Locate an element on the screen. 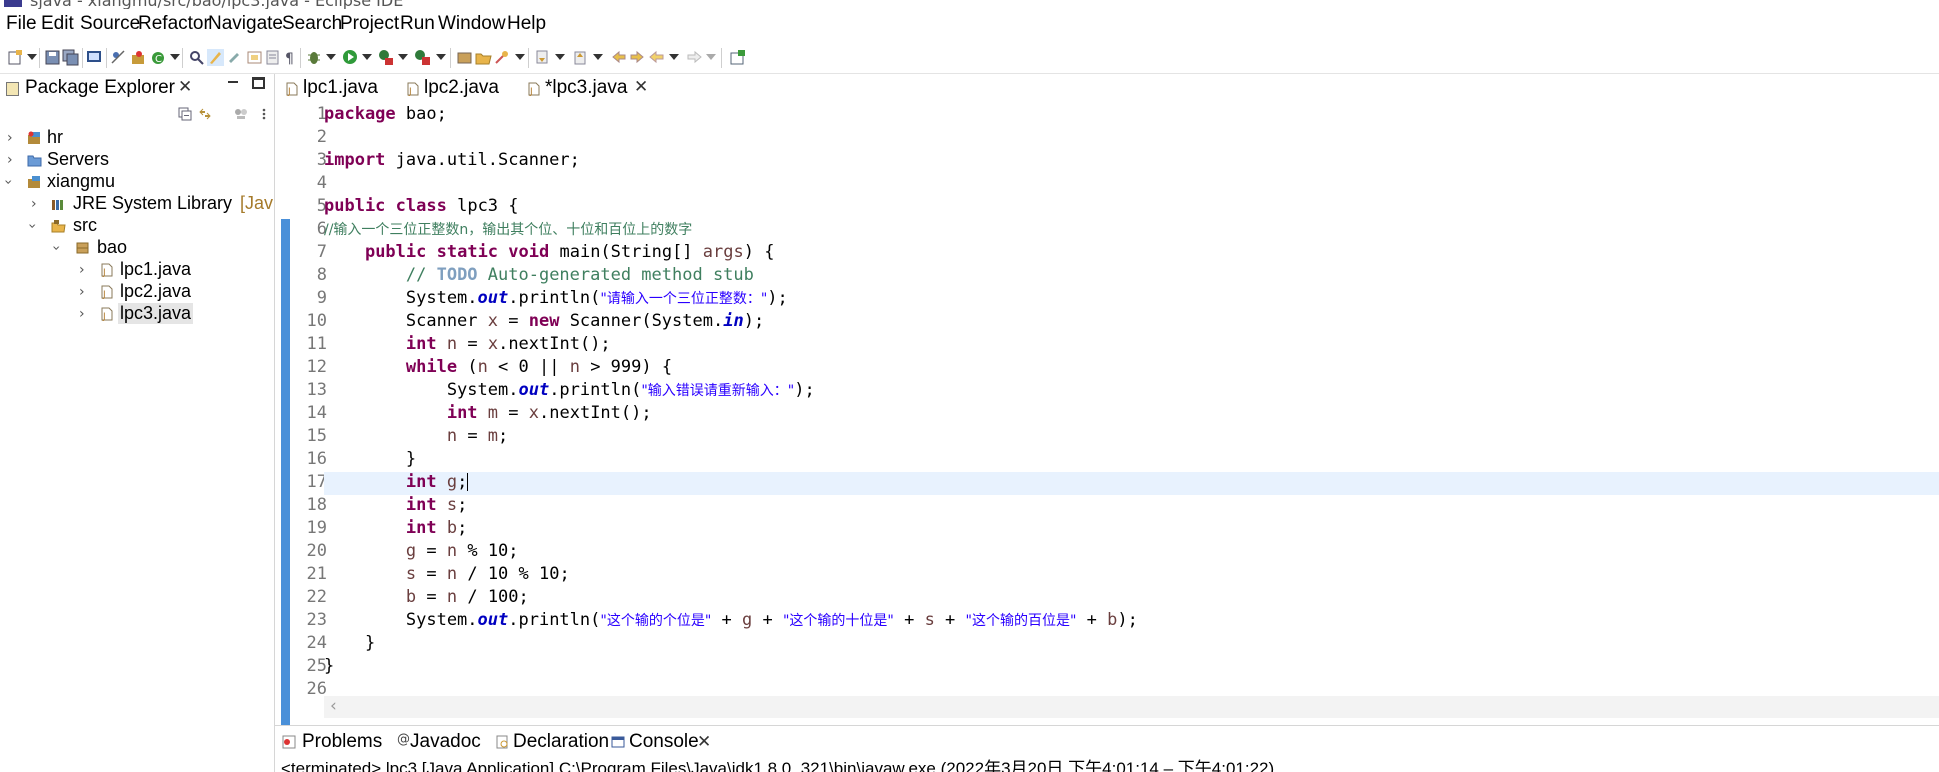 The image size is (1939, 772). previous-annotation-dropdown-icon is located at coordinates (598, 57).